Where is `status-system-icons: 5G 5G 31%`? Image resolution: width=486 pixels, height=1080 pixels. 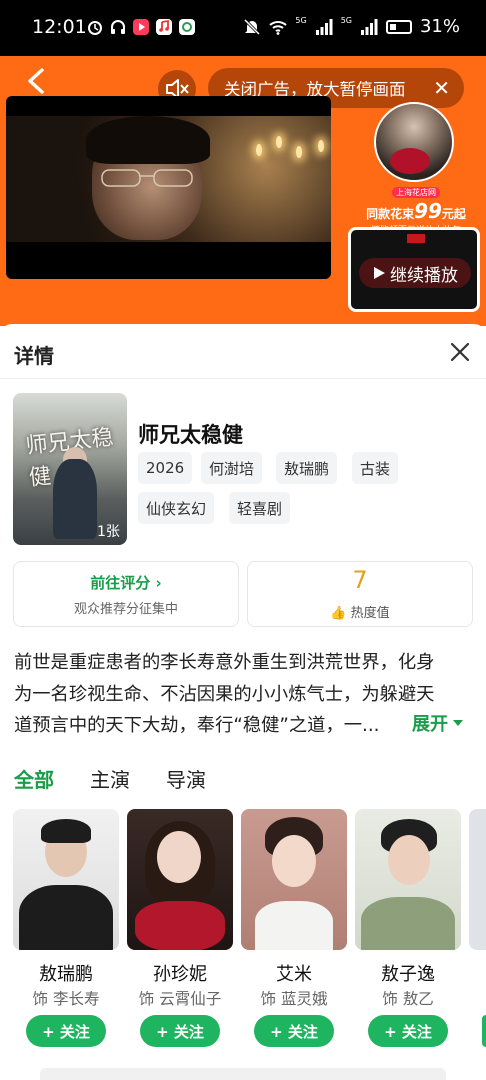 status-system-icons: 5G 5G 31% is located at coordinates (351, 26).